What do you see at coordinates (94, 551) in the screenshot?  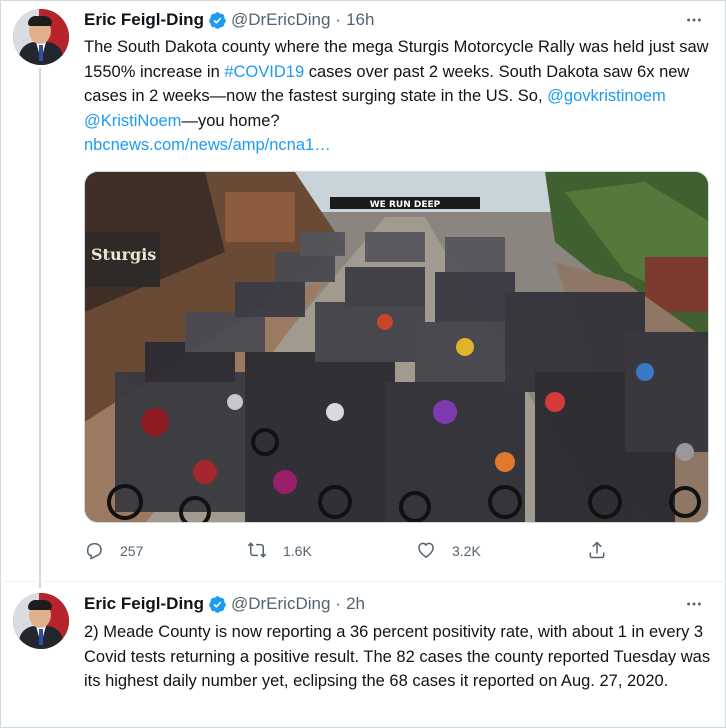 I see `reply-icon` at bounding box center [94, 551].